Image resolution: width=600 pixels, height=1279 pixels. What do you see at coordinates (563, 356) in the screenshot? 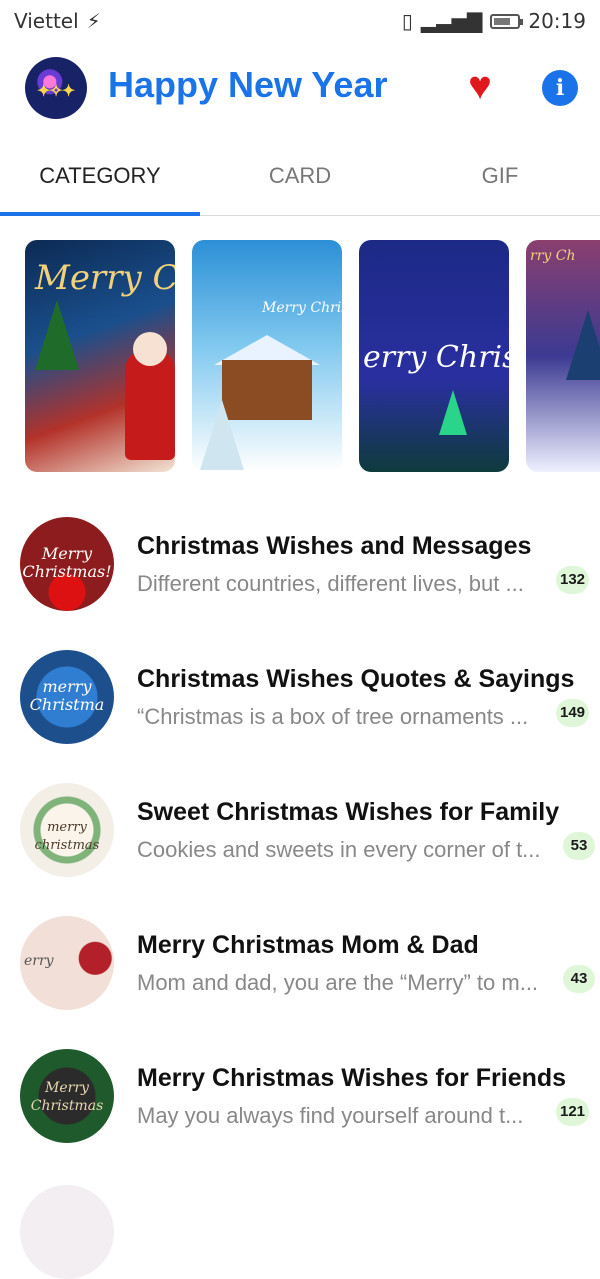
I see `featured-card: rry Ch` at bounding box center [563, 356].